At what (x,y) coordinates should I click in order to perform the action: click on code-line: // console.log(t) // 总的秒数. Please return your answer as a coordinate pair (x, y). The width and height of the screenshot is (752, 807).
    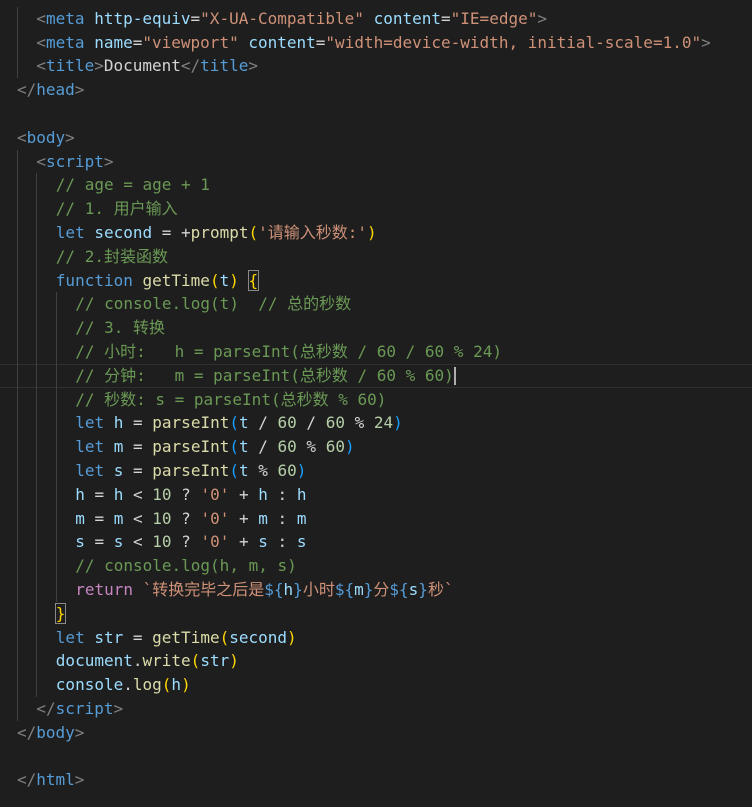
    Looking at the image, I should click on (376, 304).